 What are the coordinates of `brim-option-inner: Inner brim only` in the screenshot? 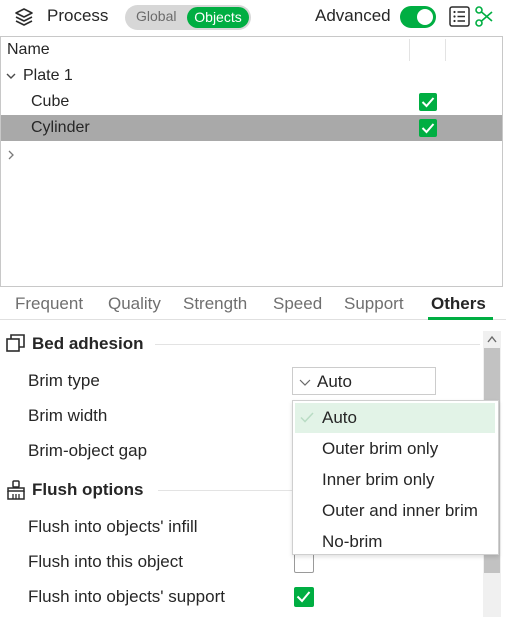 It's located at (395, 480).